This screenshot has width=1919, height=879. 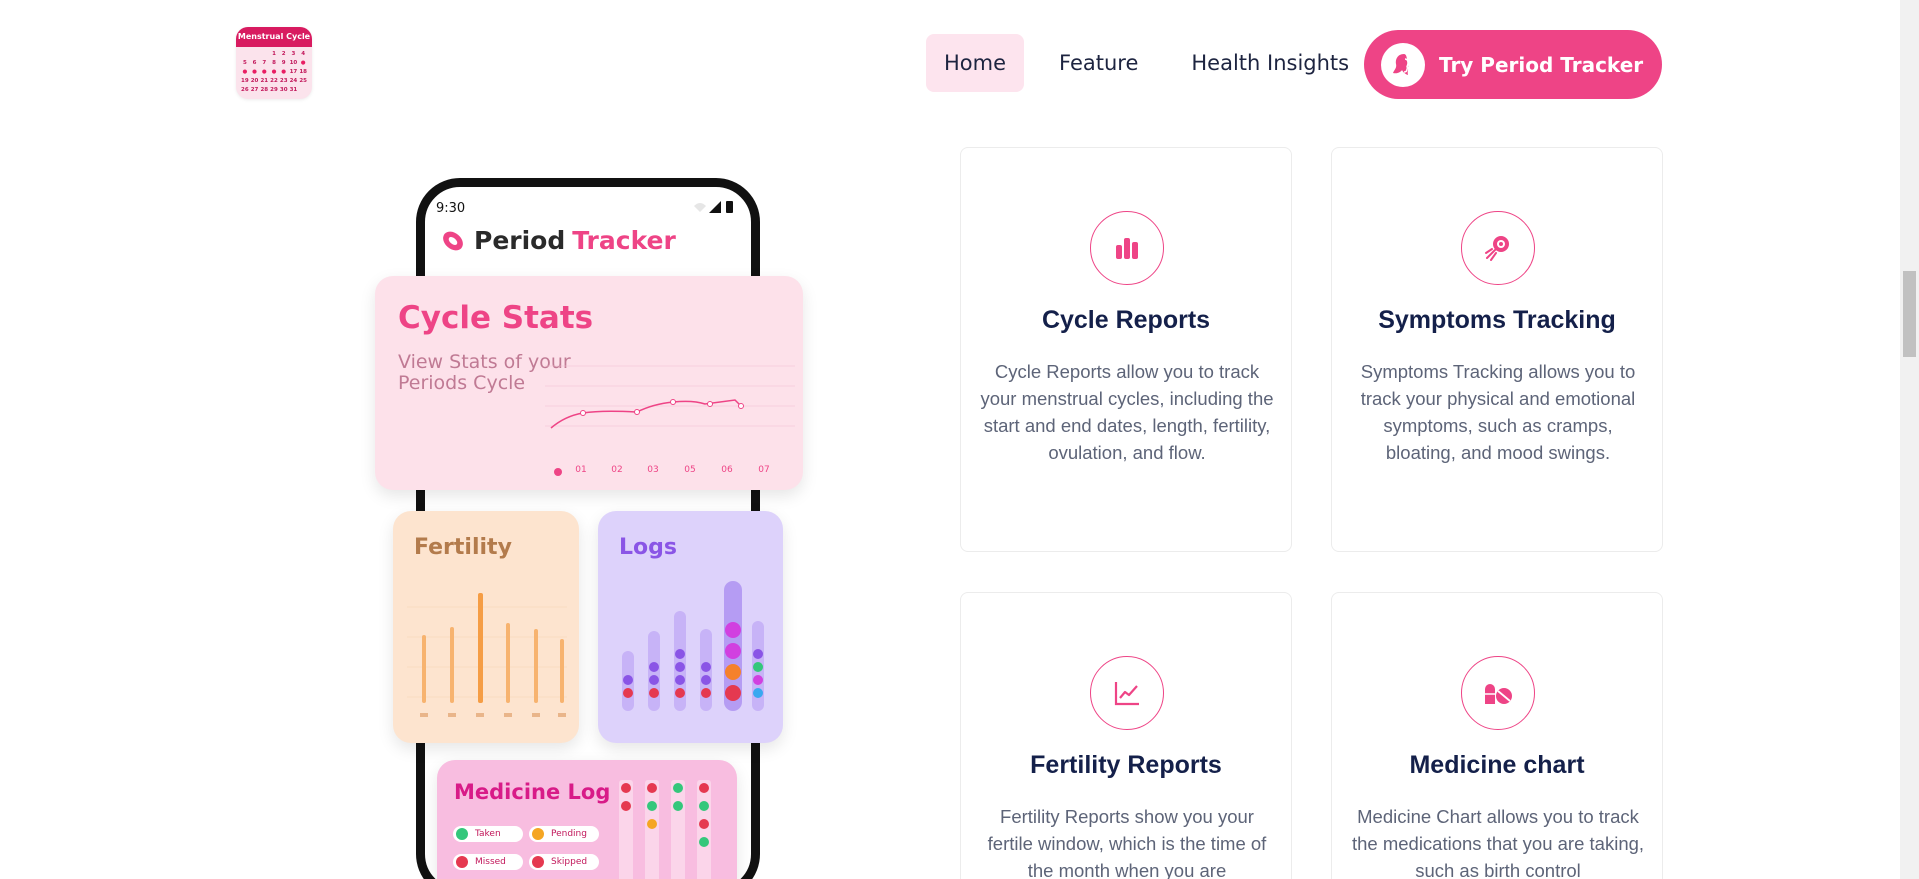 I want to click on logo-calendar-day: 24, so click(x=293, y=81).